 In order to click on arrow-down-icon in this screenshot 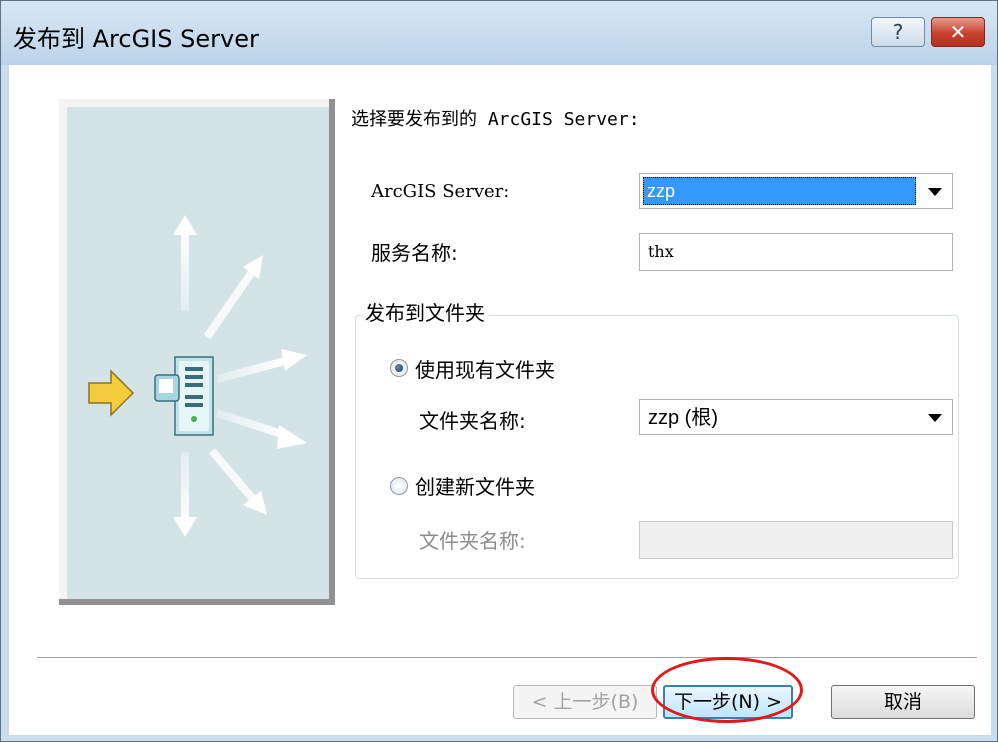, I will do `click(185, 494)`.